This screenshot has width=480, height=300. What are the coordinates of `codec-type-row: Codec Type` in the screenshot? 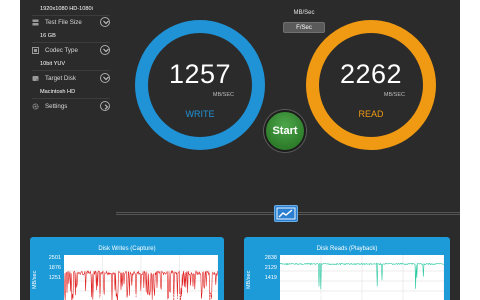 It's located at (71, 51).